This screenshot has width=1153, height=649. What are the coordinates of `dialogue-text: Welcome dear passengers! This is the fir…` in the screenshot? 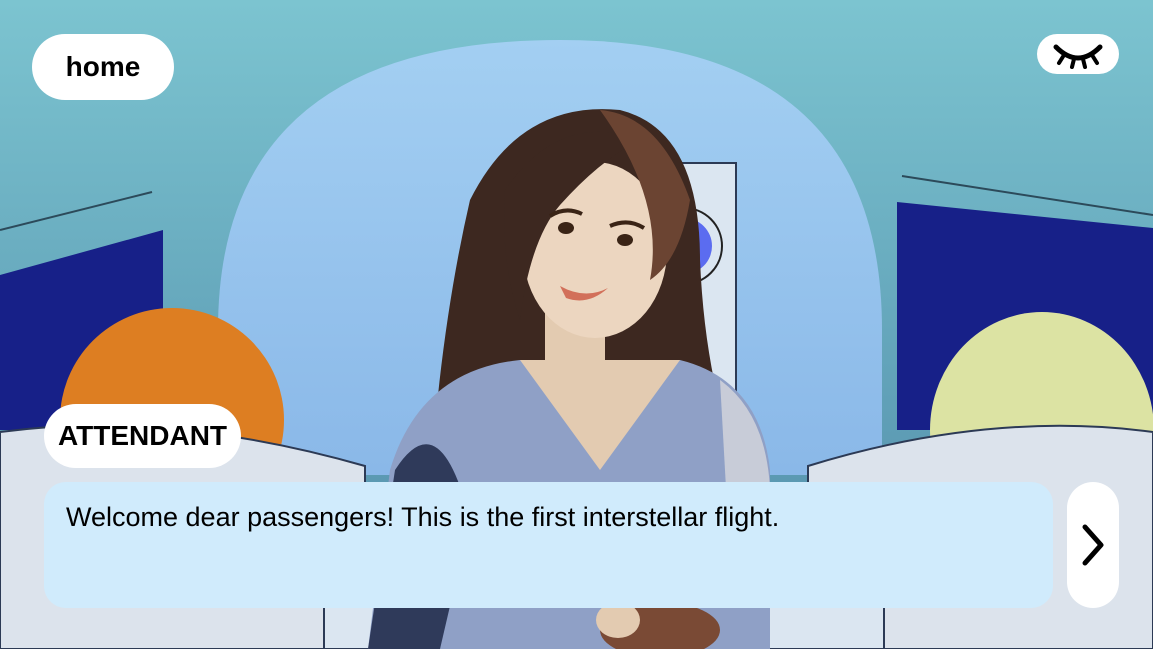 It's located at (423, 517).